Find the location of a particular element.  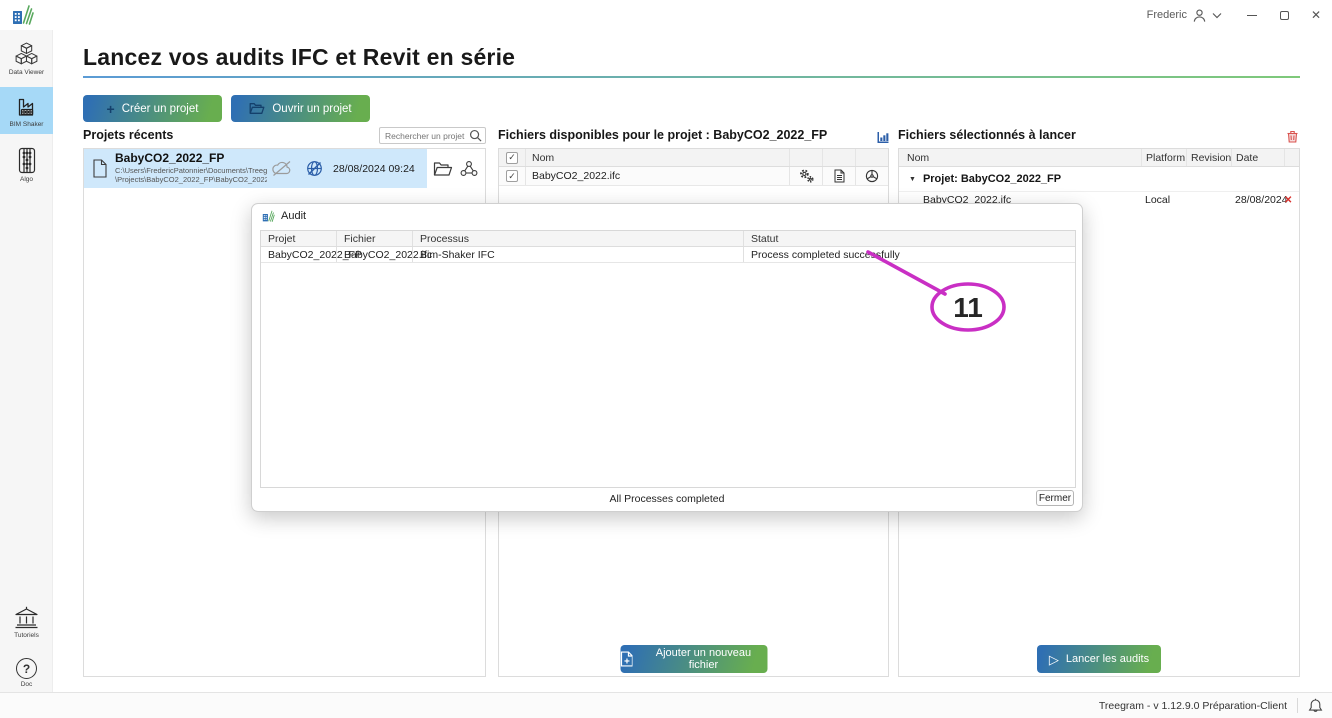

project-group-row: ▼ Projet: BabyCO2_2022_FP is located at coordinates (1099, 179).